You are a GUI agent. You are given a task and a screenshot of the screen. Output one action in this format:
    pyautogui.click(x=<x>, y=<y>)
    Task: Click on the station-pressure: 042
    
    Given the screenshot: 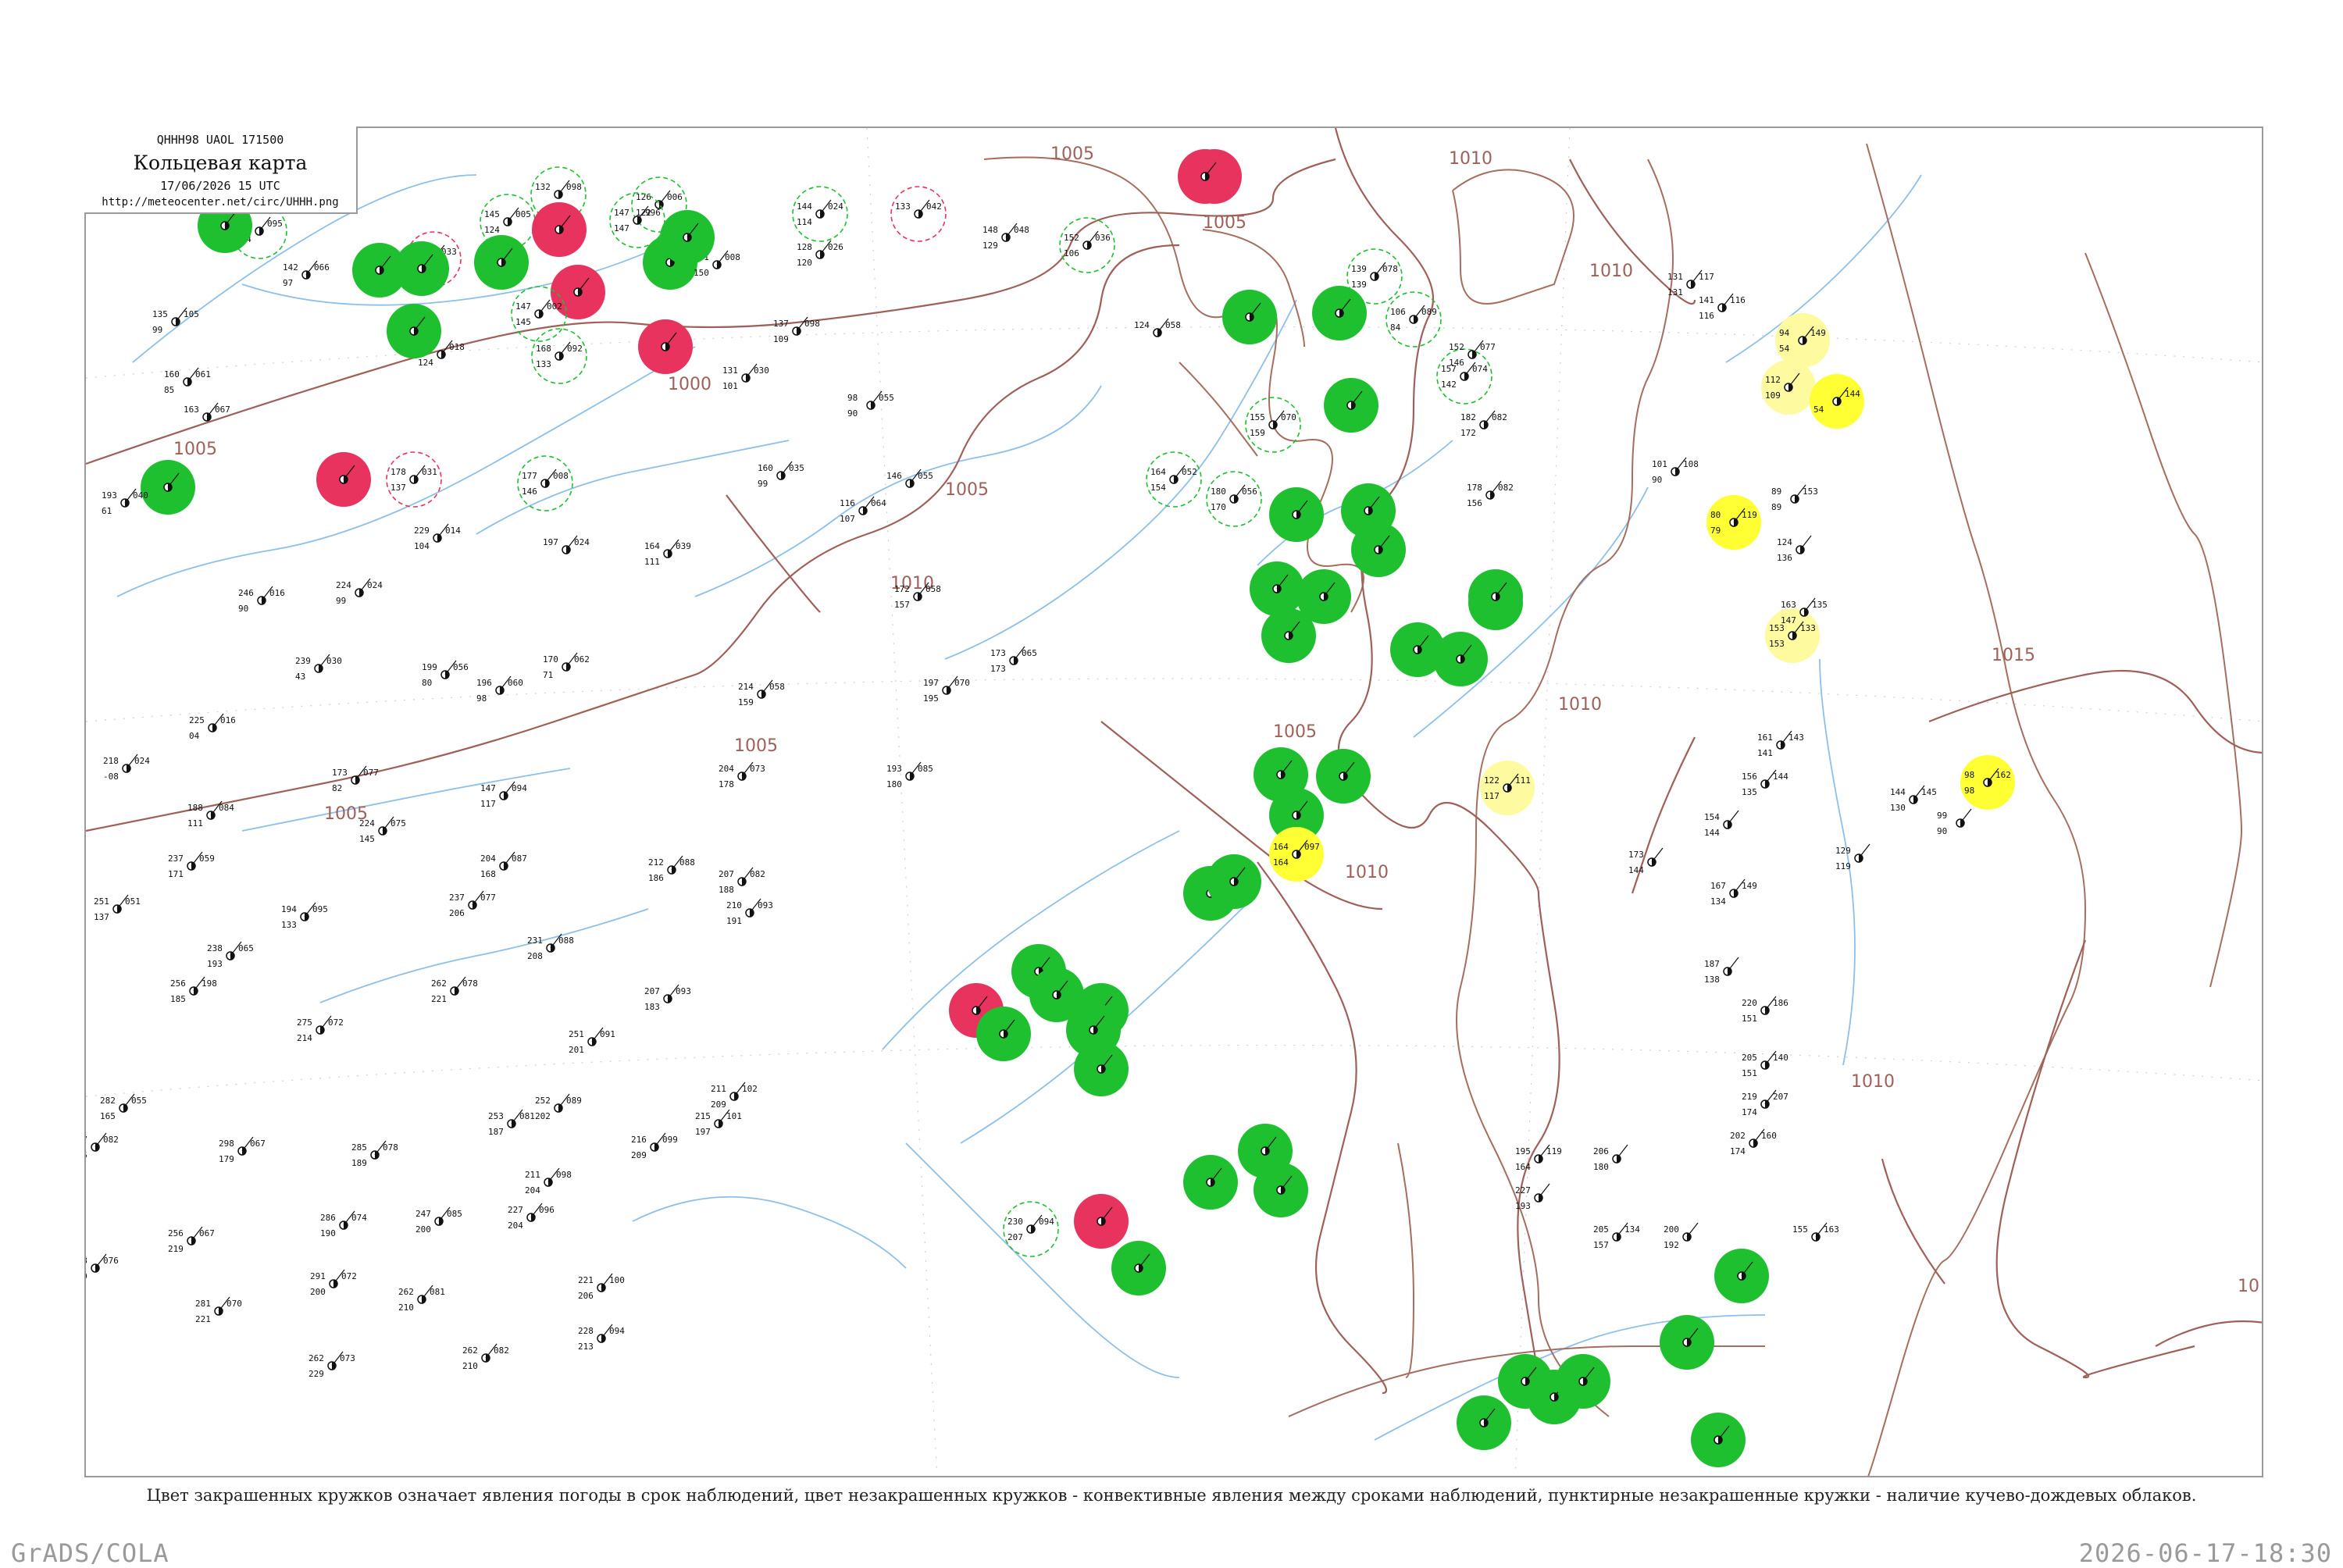 What is the action you would take?
    pyautogui.click(x=934, y=206)
    